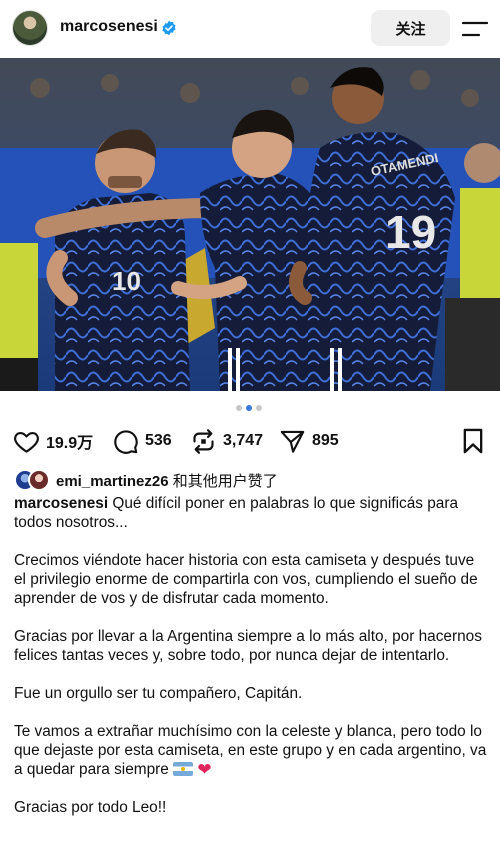  Describe the element at coordinates (26, 441) in the screenshot. I see `heart-icon` at that location.